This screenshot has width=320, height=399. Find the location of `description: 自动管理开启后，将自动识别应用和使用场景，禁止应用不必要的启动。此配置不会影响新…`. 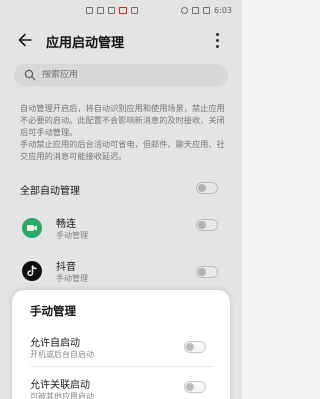

description: 自动管理开启后，将自动识别应用和使用场景，禁止应用不必要的启动。此配置不会影响新… is located at coordinates (123, 132).